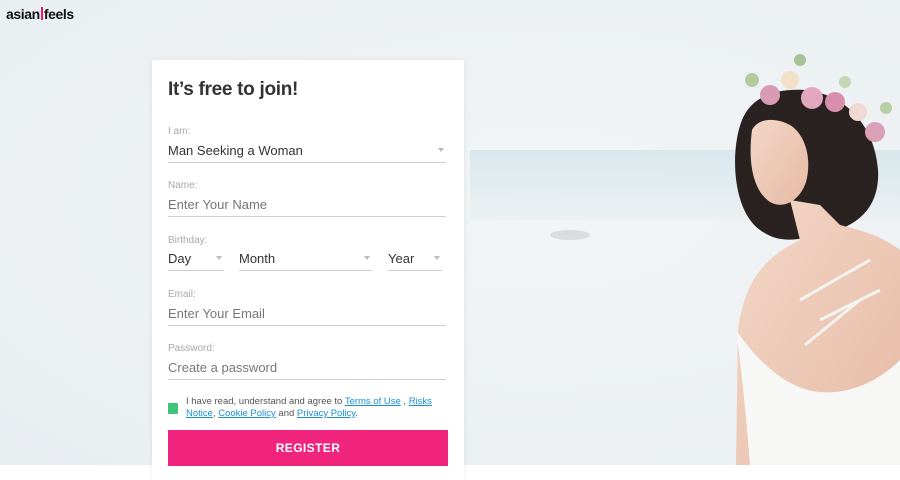 Image resolution: width=900 pixels, height=480 pixels. Describe the element at coordinates (23, 14) in the screenshot. I see `logo-text-left: asian` at that location.